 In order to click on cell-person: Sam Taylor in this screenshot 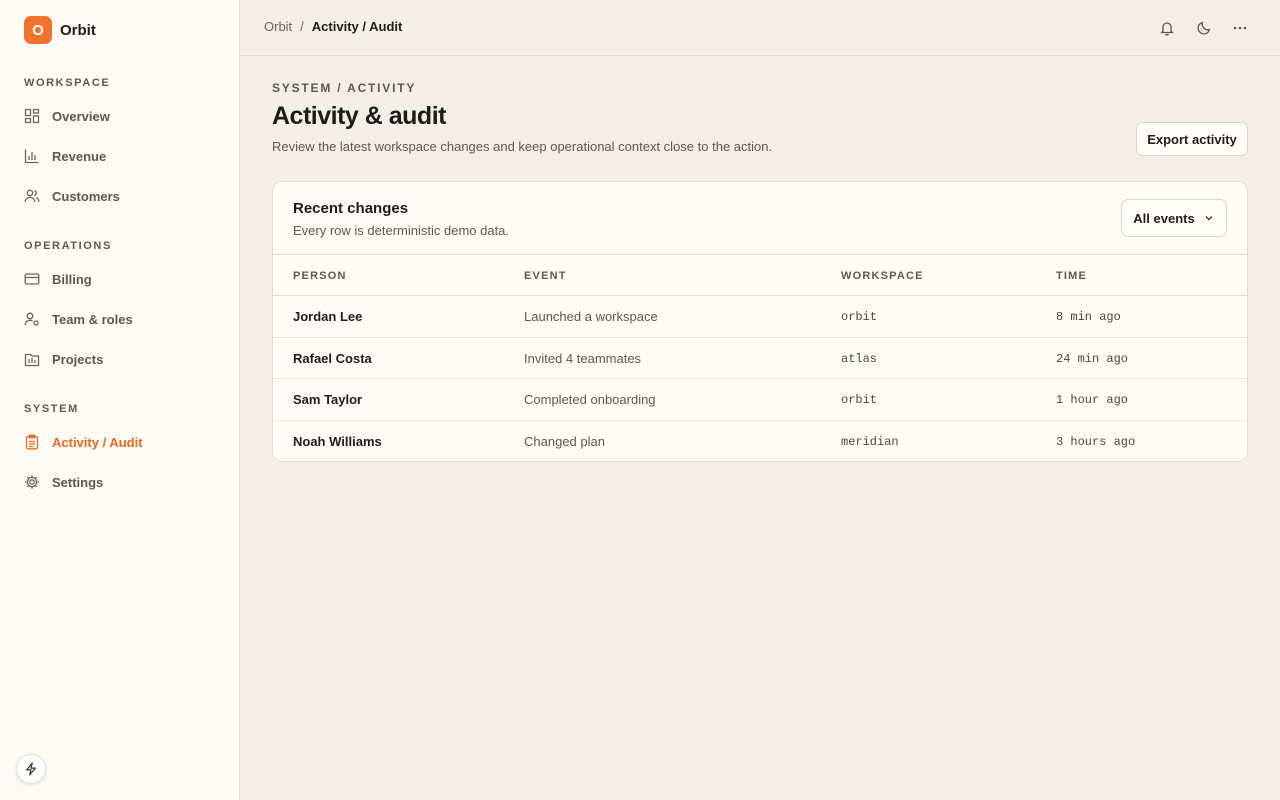, I will do `click(328, 399)`.